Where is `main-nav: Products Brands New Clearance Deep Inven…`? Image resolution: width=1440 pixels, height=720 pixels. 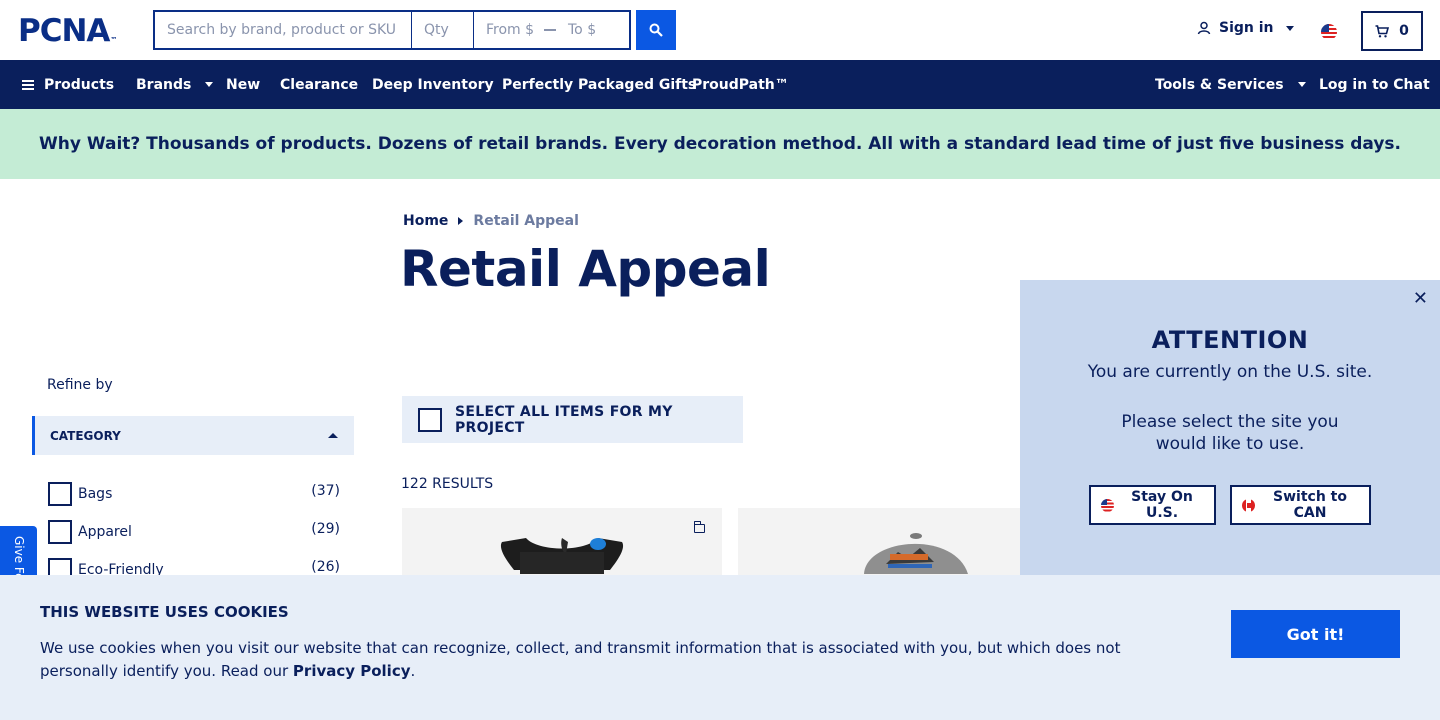 main-nav: Products Brands New Clearance Deep Inven… is located at coordinates (720, 84).